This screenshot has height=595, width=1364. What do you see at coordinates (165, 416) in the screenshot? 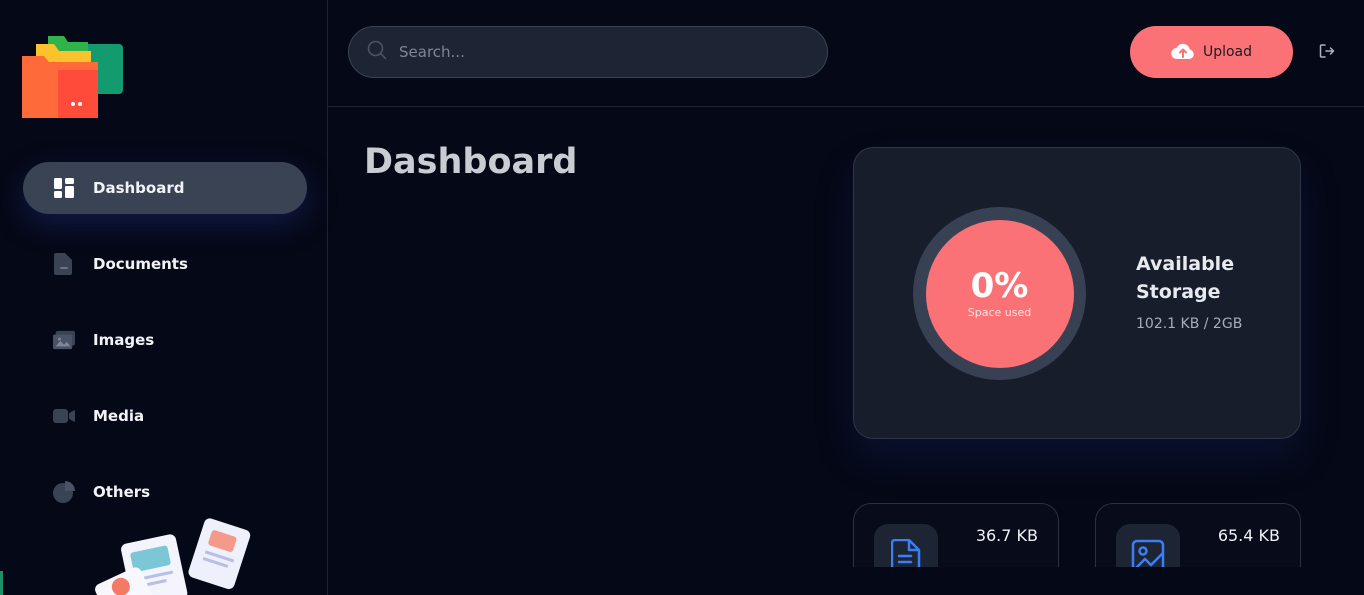
I see `sidebar-item-media: Media` at bounding box center [165, 416].